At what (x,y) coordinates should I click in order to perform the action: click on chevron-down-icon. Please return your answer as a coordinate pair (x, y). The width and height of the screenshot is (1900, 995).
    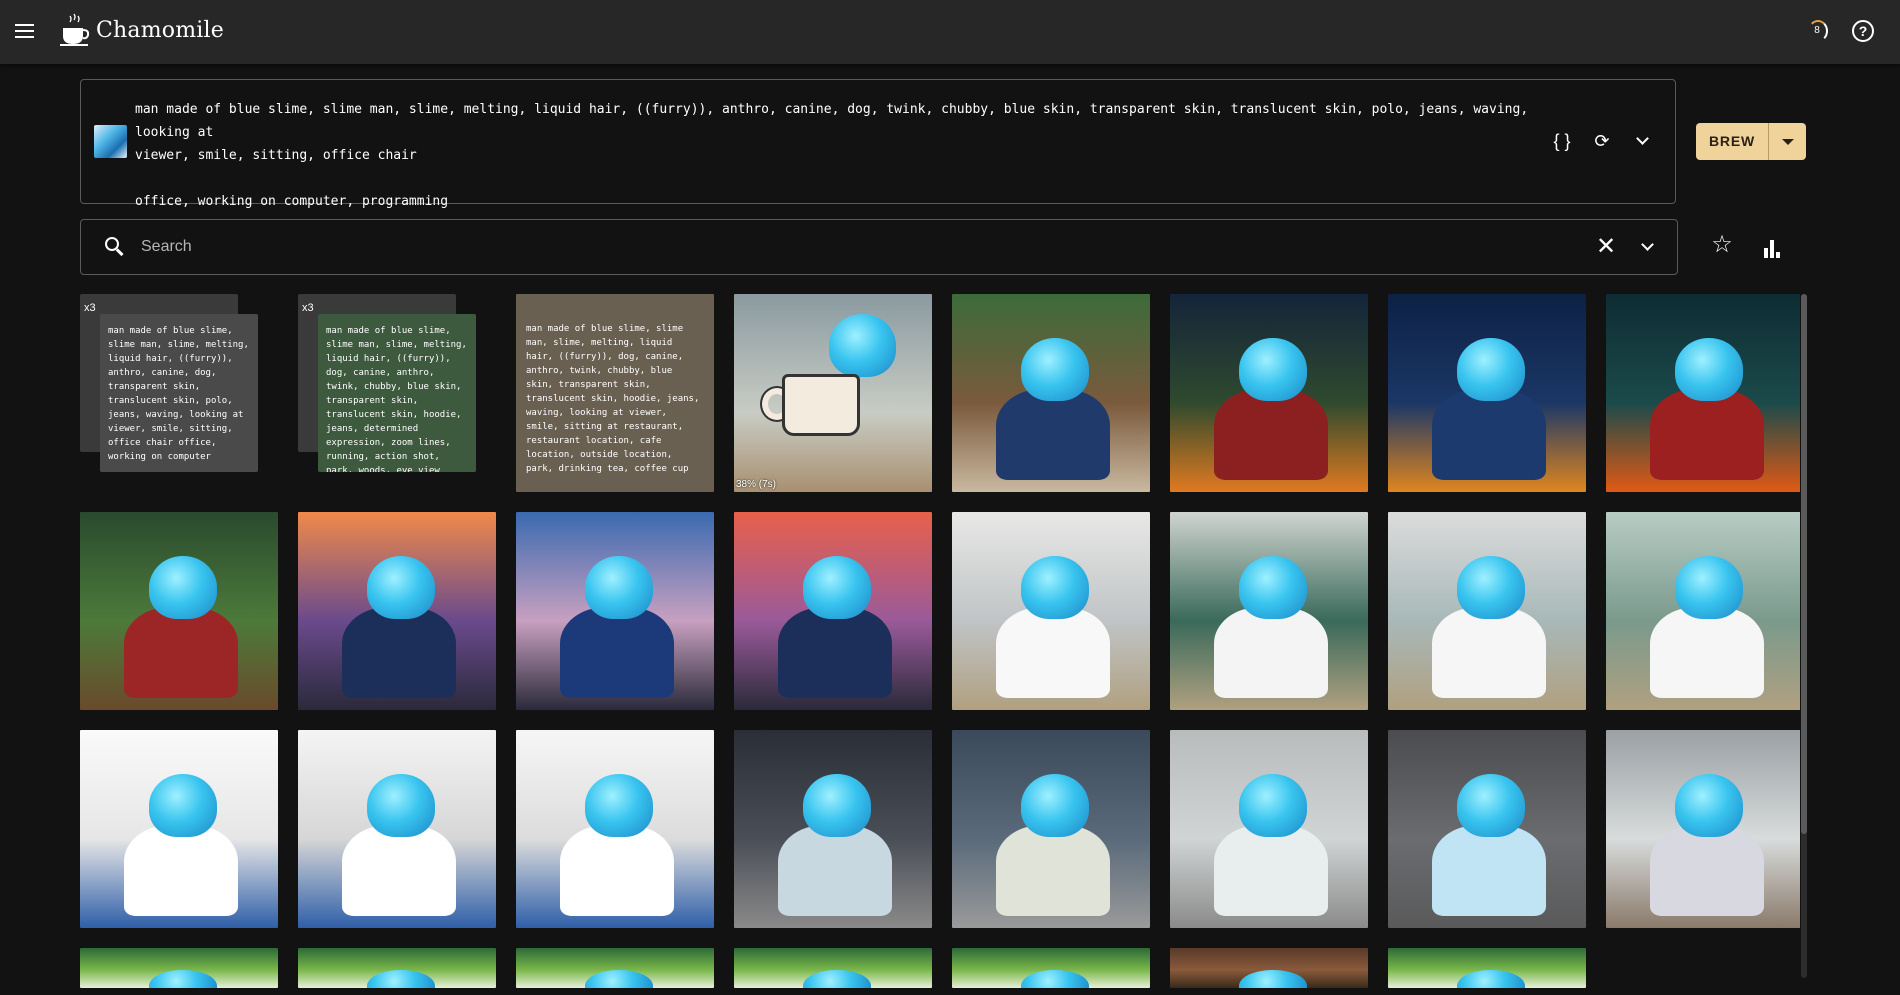
    Looking at the image, I should click on (1642, 141).